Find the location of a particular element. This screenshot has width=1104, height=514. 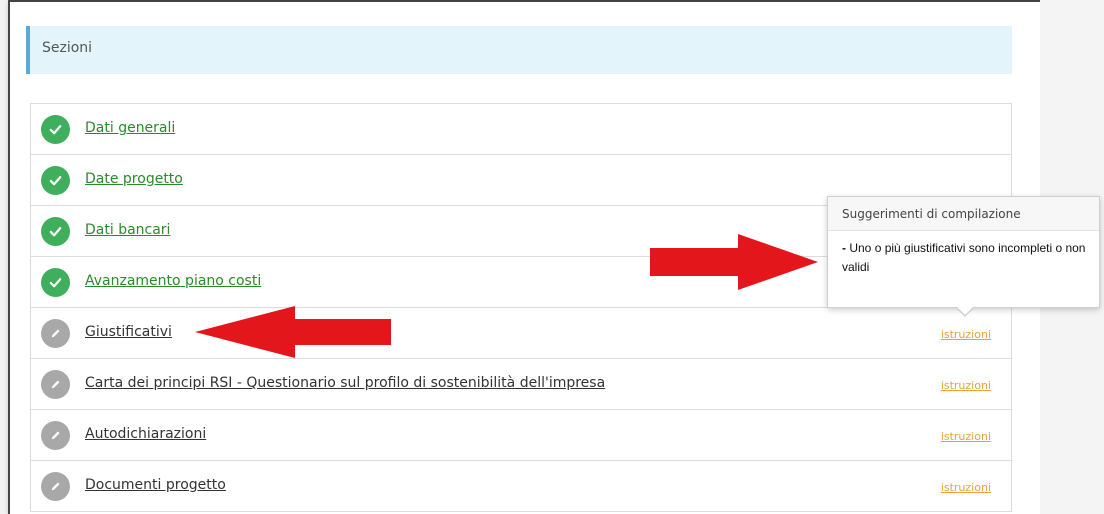

tooltip-pointer is located at coordinates (965, 311).